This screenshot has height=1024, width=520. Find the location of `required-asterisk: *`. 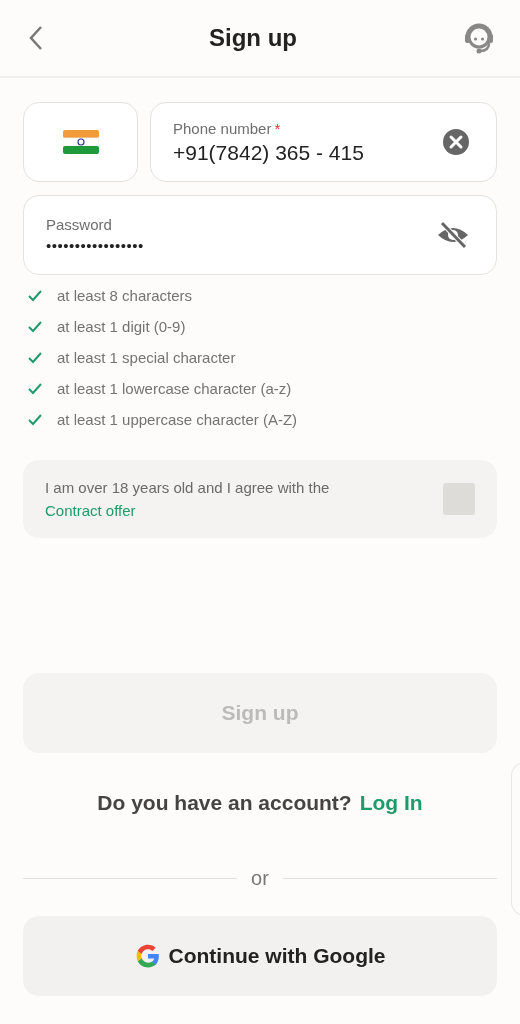

required-asterisk: * is located at coordinates (277, 128).